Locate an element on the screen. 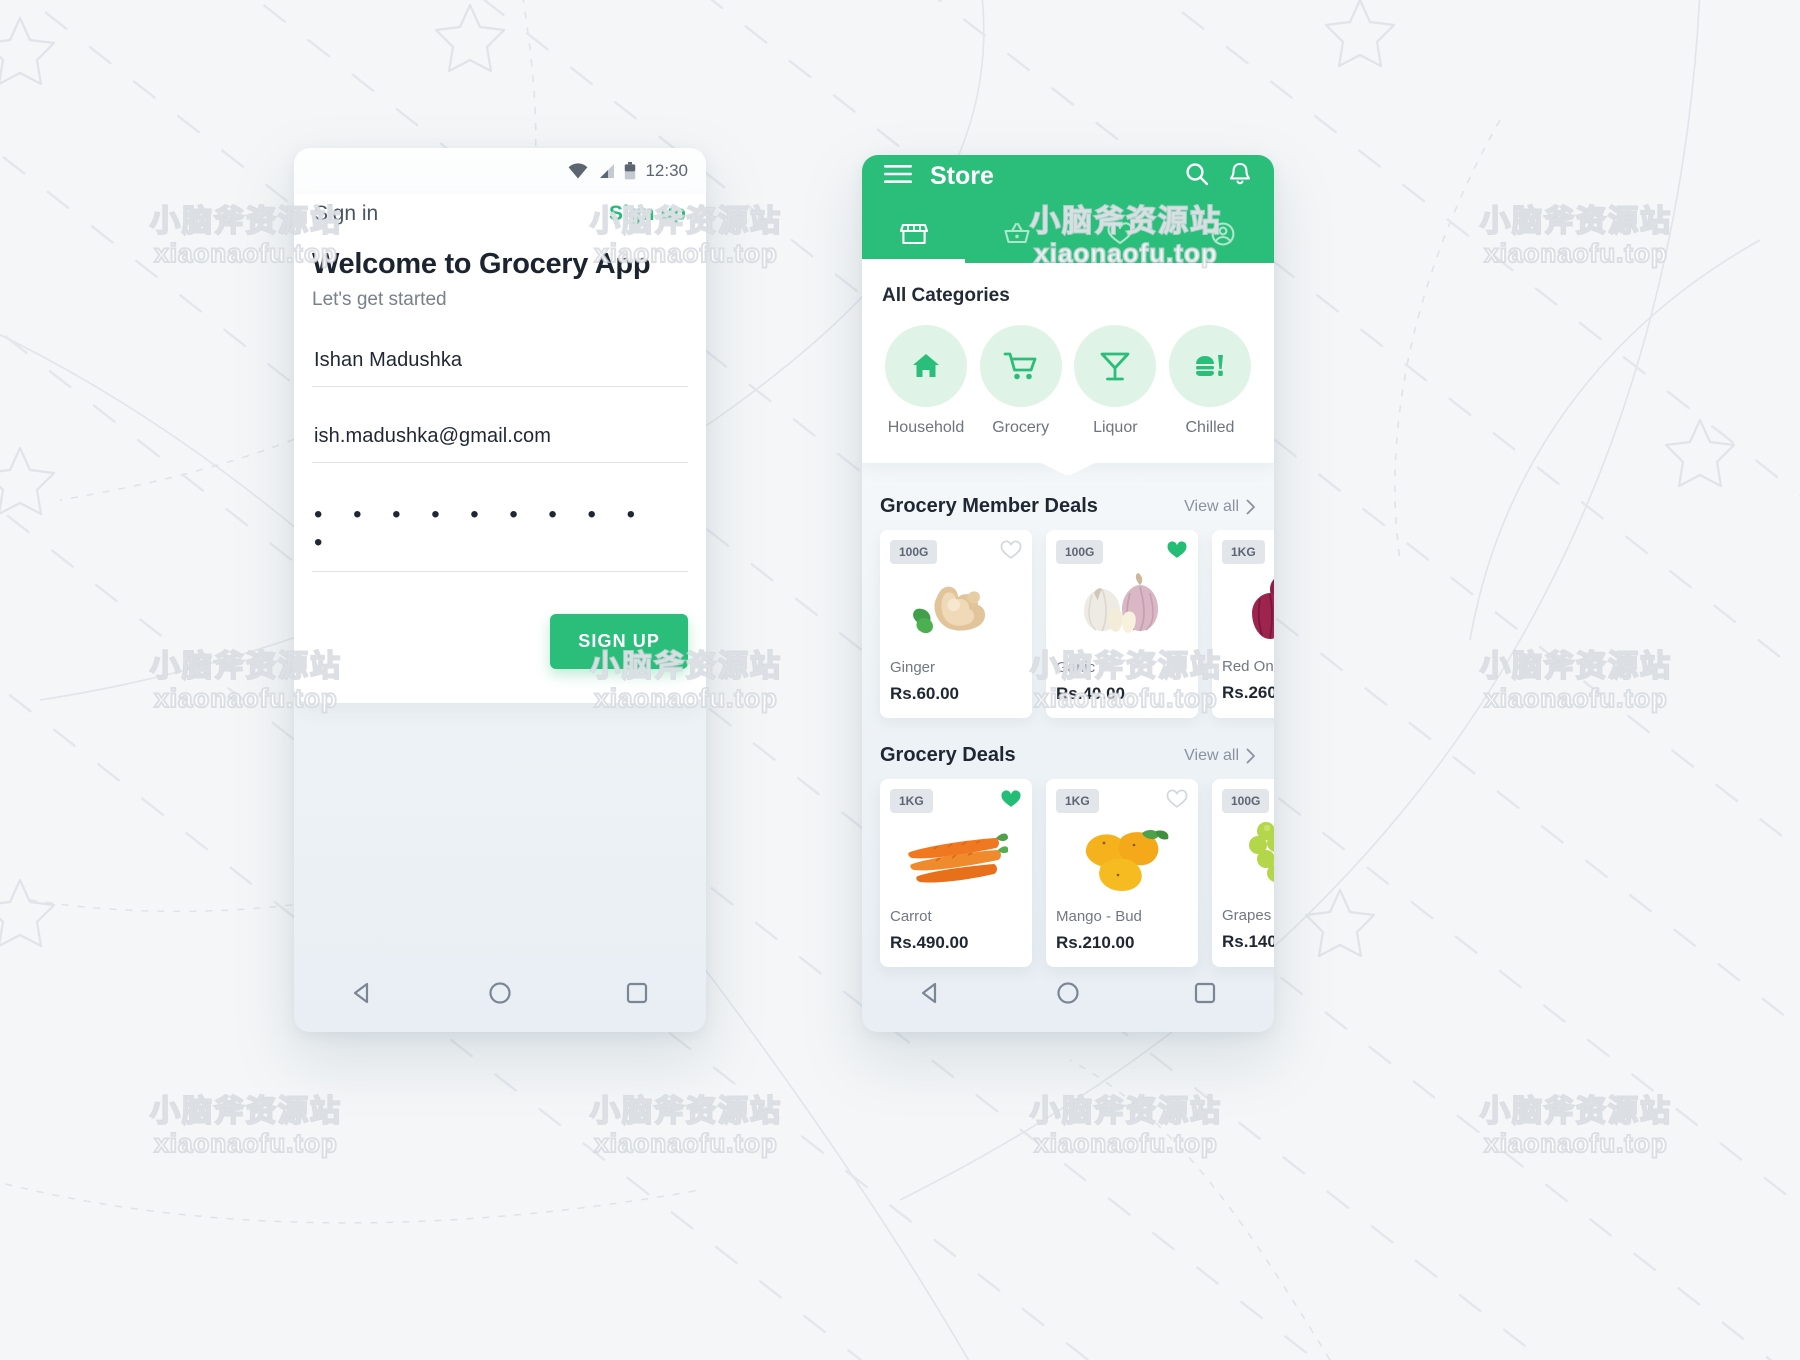  search-icon is located at coordinates (1197, 176).